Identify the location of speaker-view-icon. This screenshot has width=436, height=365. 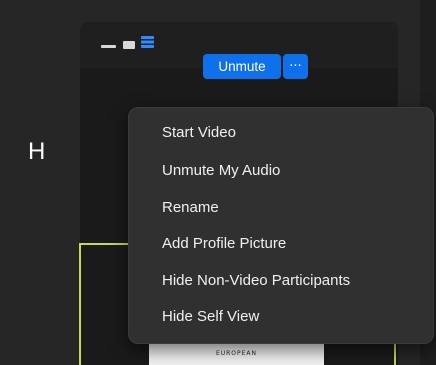
(108, 46).